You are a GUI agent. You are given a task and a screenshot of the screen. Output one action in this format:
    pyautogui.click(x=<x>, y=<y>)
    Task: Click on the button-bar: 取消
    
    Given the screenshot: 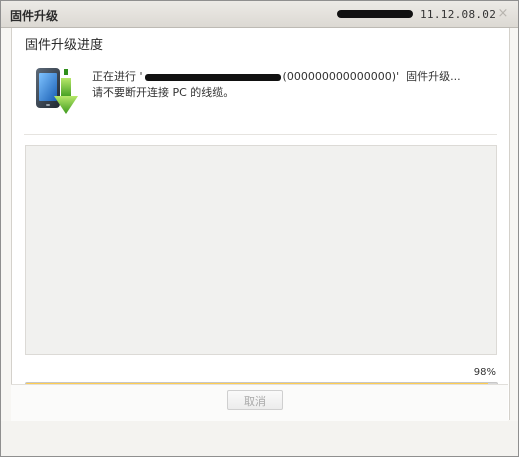 What is the action you would take?
    pyautogui.click(x=259, y=402)
    